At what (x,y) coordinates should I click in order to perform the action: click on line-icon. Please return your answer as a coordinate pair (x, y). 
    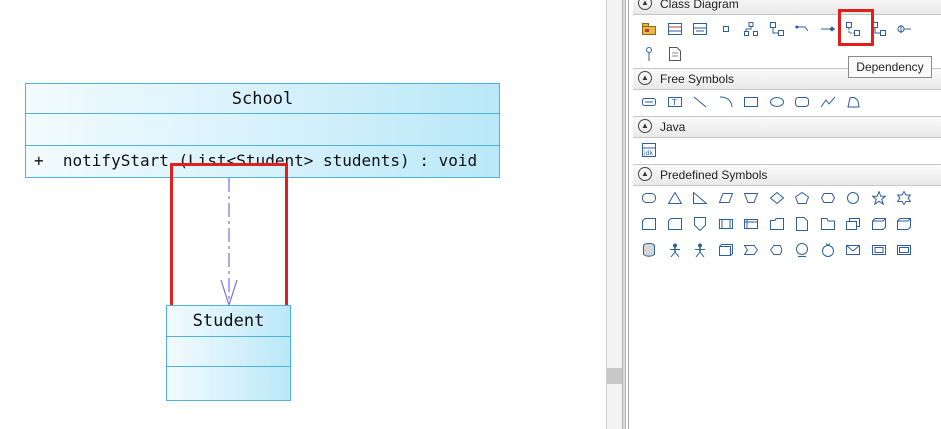
    Looking at the image, I should click on (700, 102).